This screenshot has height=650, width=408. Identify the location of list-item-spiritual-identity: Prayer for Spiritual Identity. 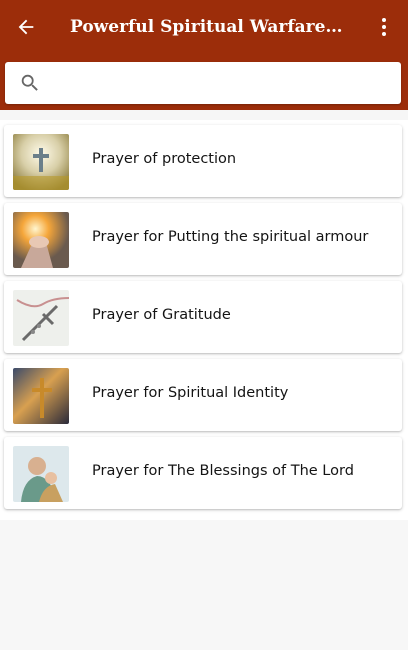
(203, 395).